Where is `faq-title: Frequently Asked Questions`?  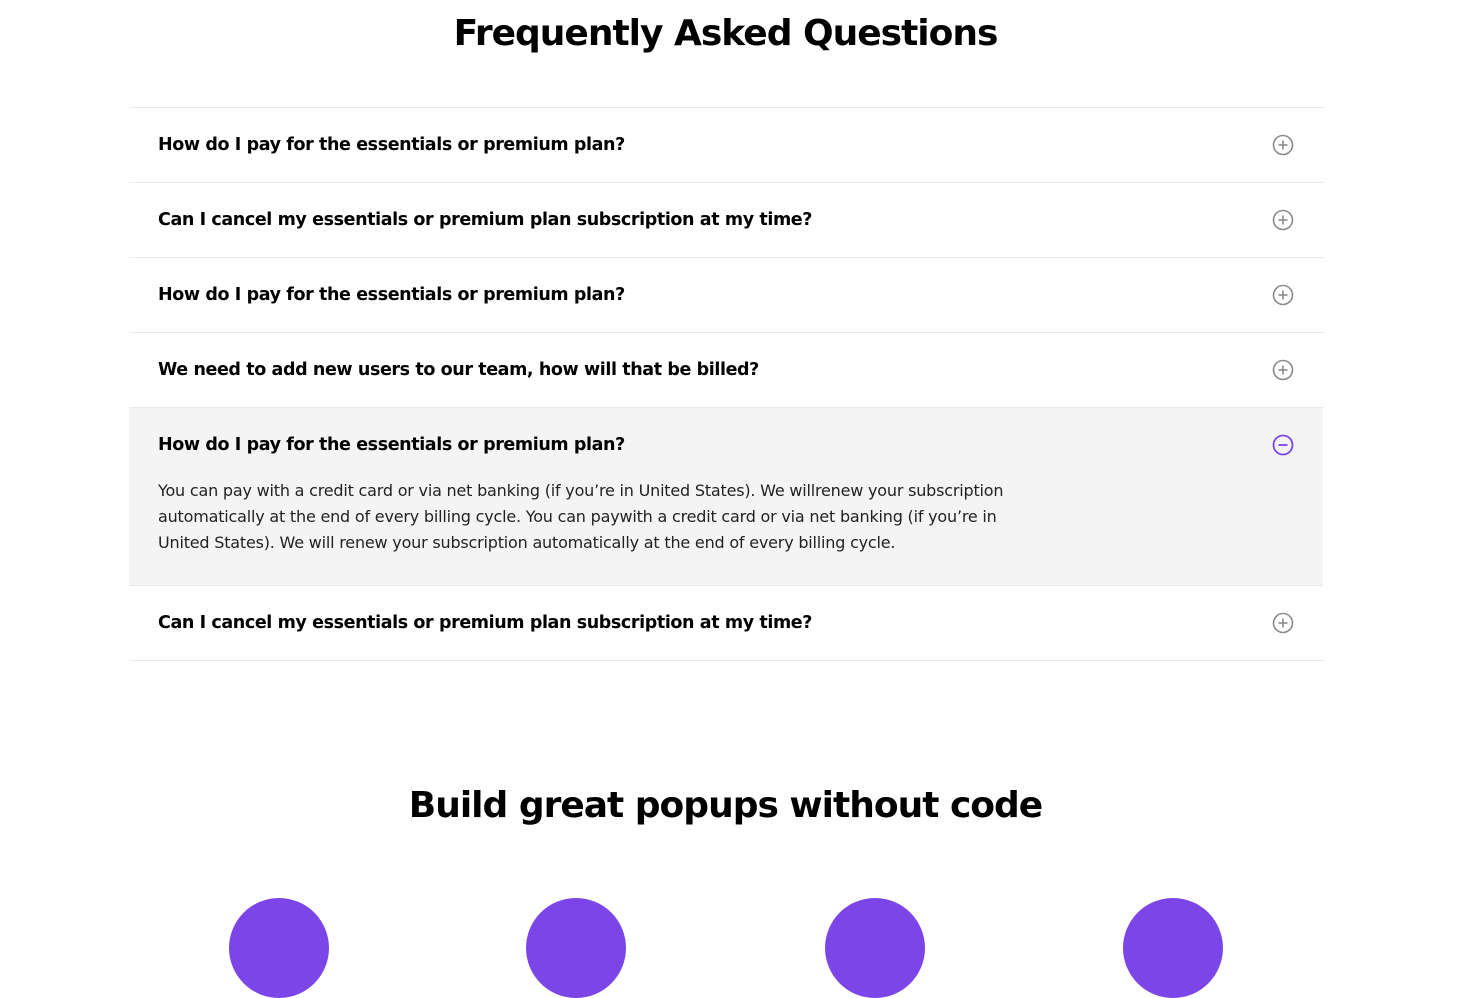
faq-title: Frequently Asked Questions is located at coordinates (726, 33).